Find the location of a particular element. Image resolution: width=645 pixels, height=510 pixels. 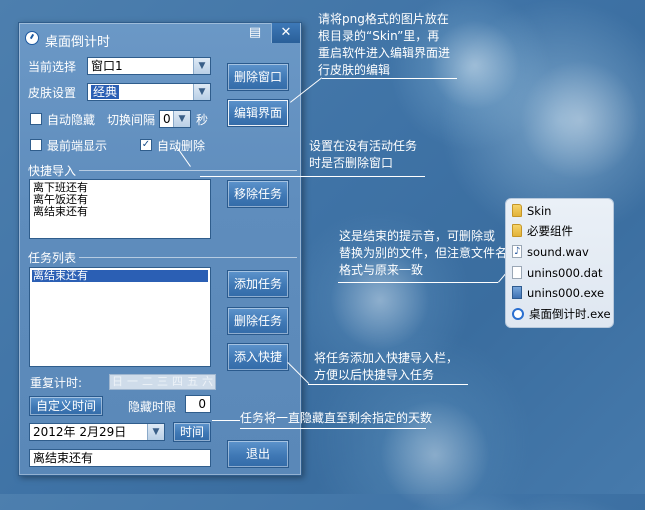

file-item: 桌面倒计时.exe is located at coordinates (561, 314).